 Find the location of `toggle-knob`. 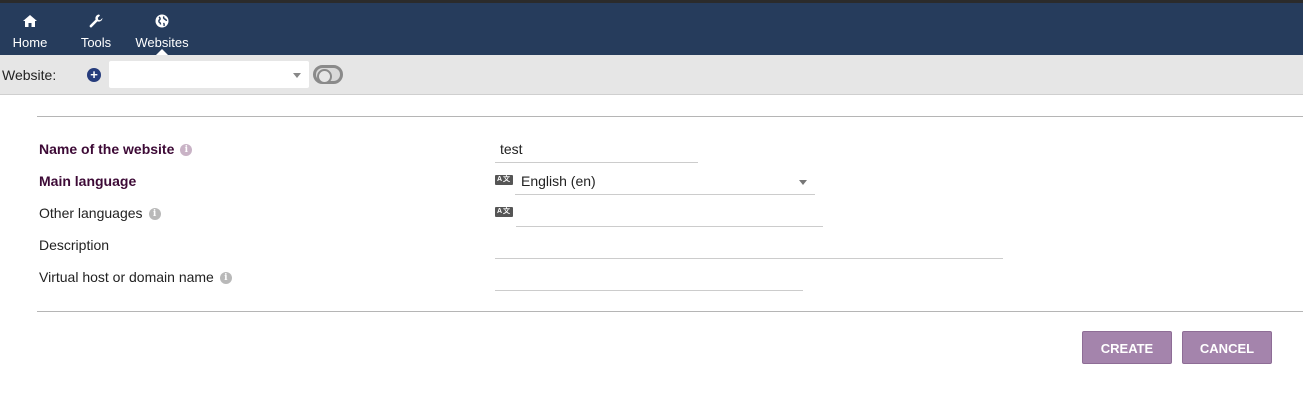

toggle-knob is located at coordinates (324, 76).